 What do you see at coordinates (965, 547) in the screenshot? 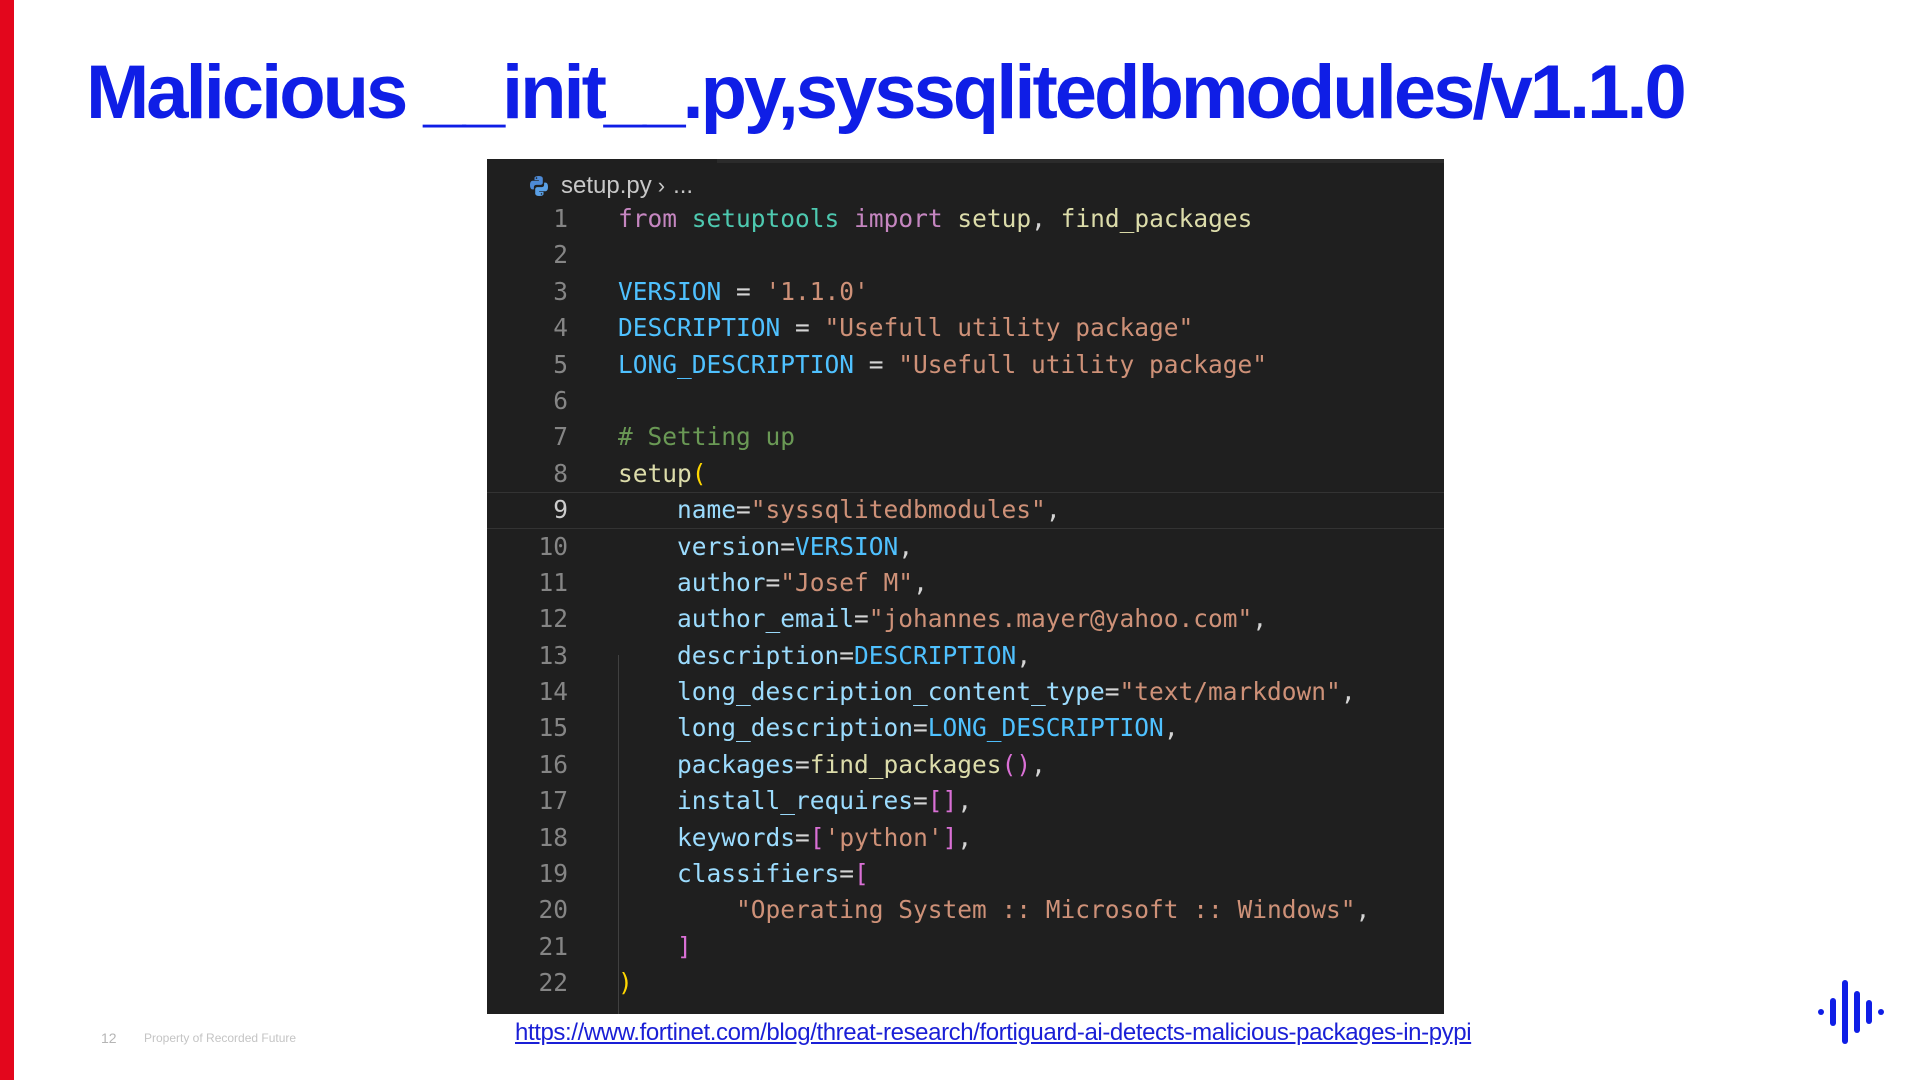
I see `code-line: 10 version=VERSION,` at bounding box center [965, 547].